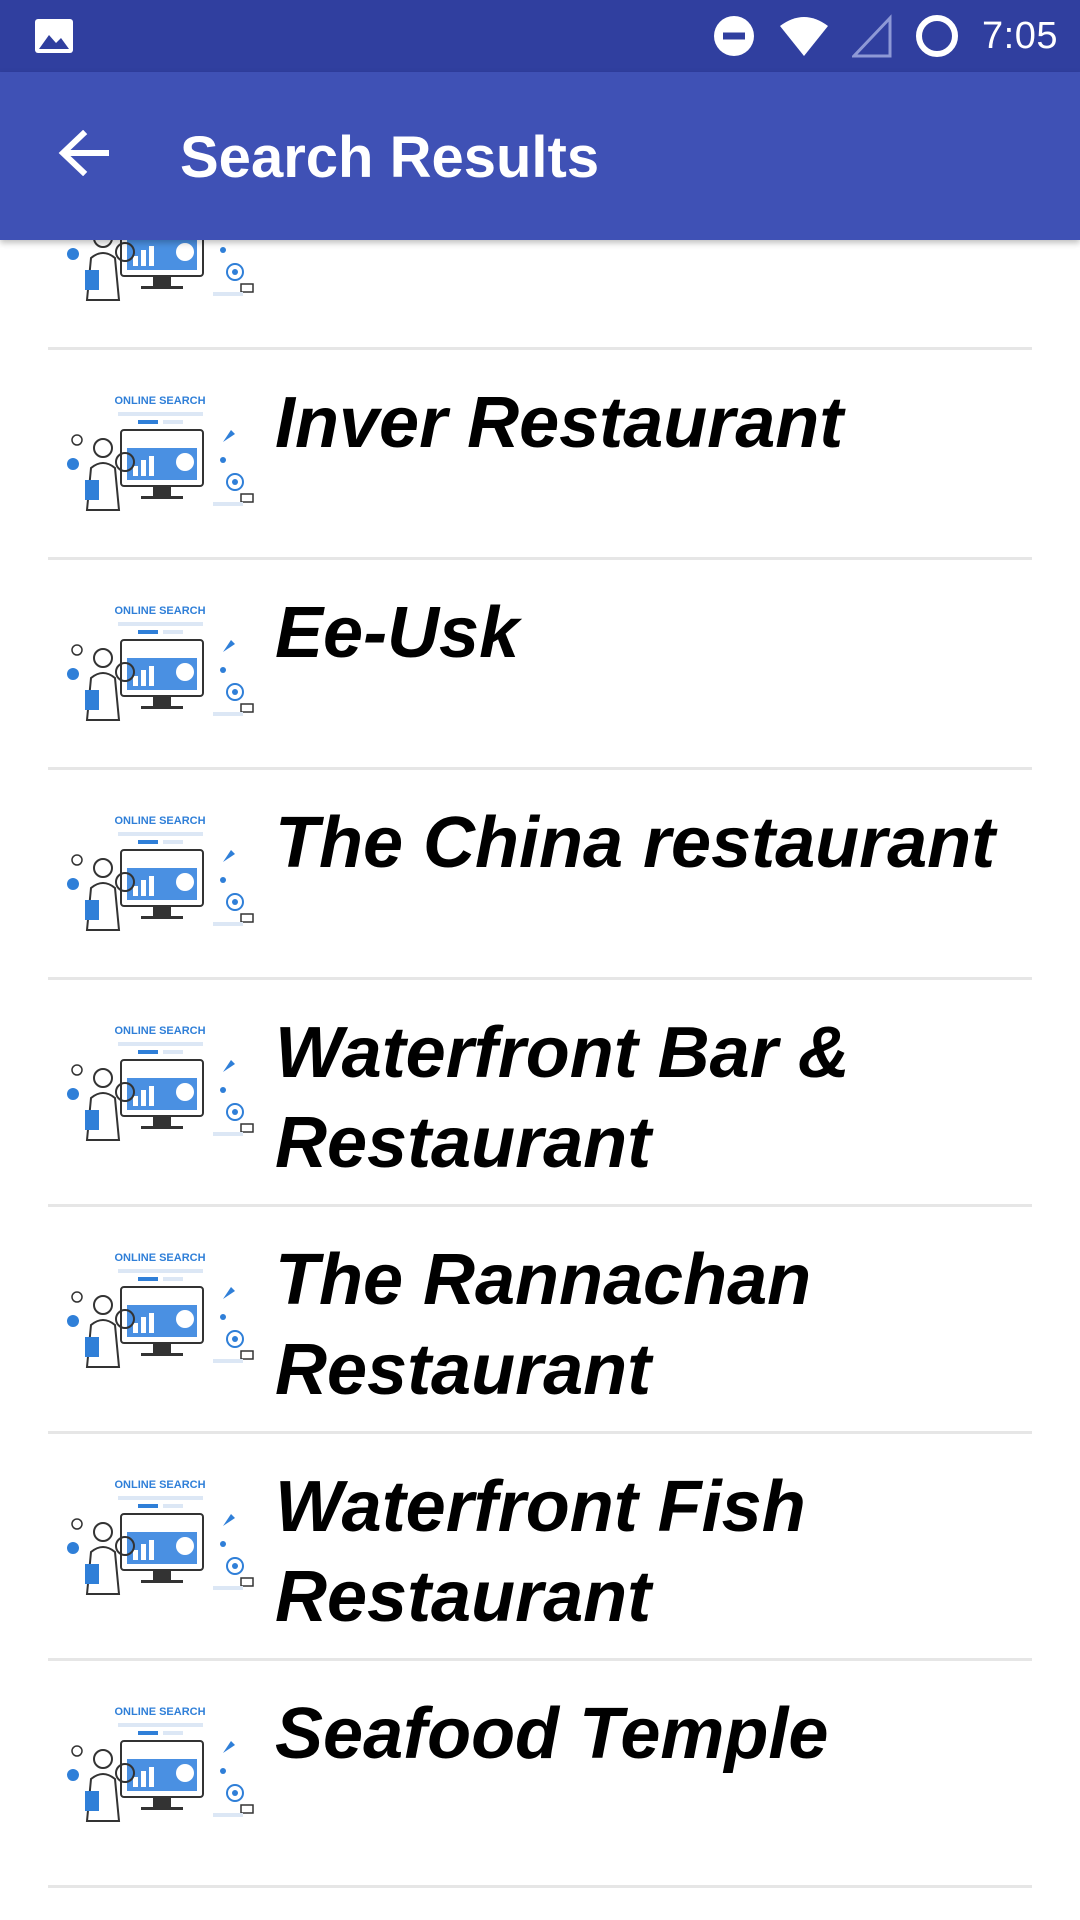  I want to click on restaurant-name: The China restaurant, so click(635, 843).